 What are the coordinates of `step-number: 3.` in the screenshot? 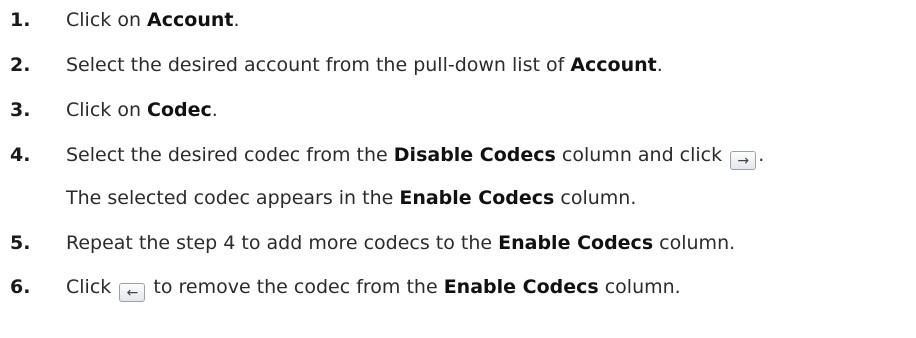 It's located at (20, 110).